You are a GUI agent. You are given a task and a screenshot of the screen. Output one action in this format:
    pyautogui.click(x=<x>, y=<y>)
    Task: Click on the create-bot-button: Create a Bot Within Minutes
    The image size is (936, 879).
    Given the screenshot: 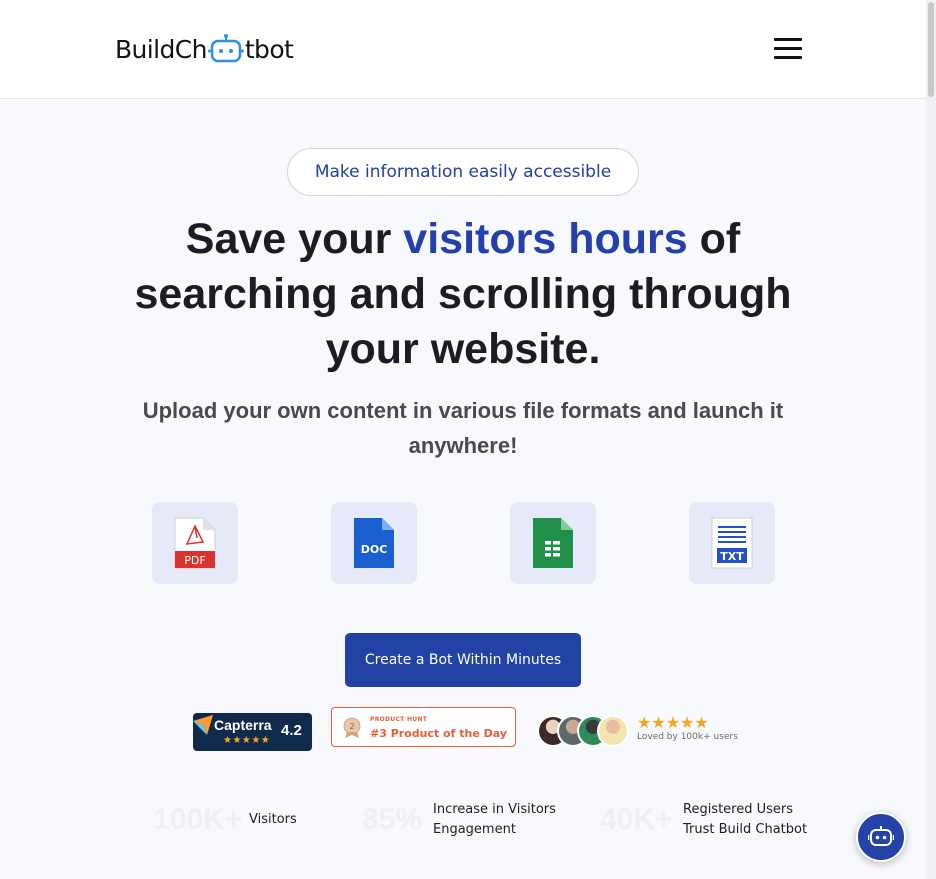 What is the action you would take?
    pyautogui.click(x=463, y=660)
    